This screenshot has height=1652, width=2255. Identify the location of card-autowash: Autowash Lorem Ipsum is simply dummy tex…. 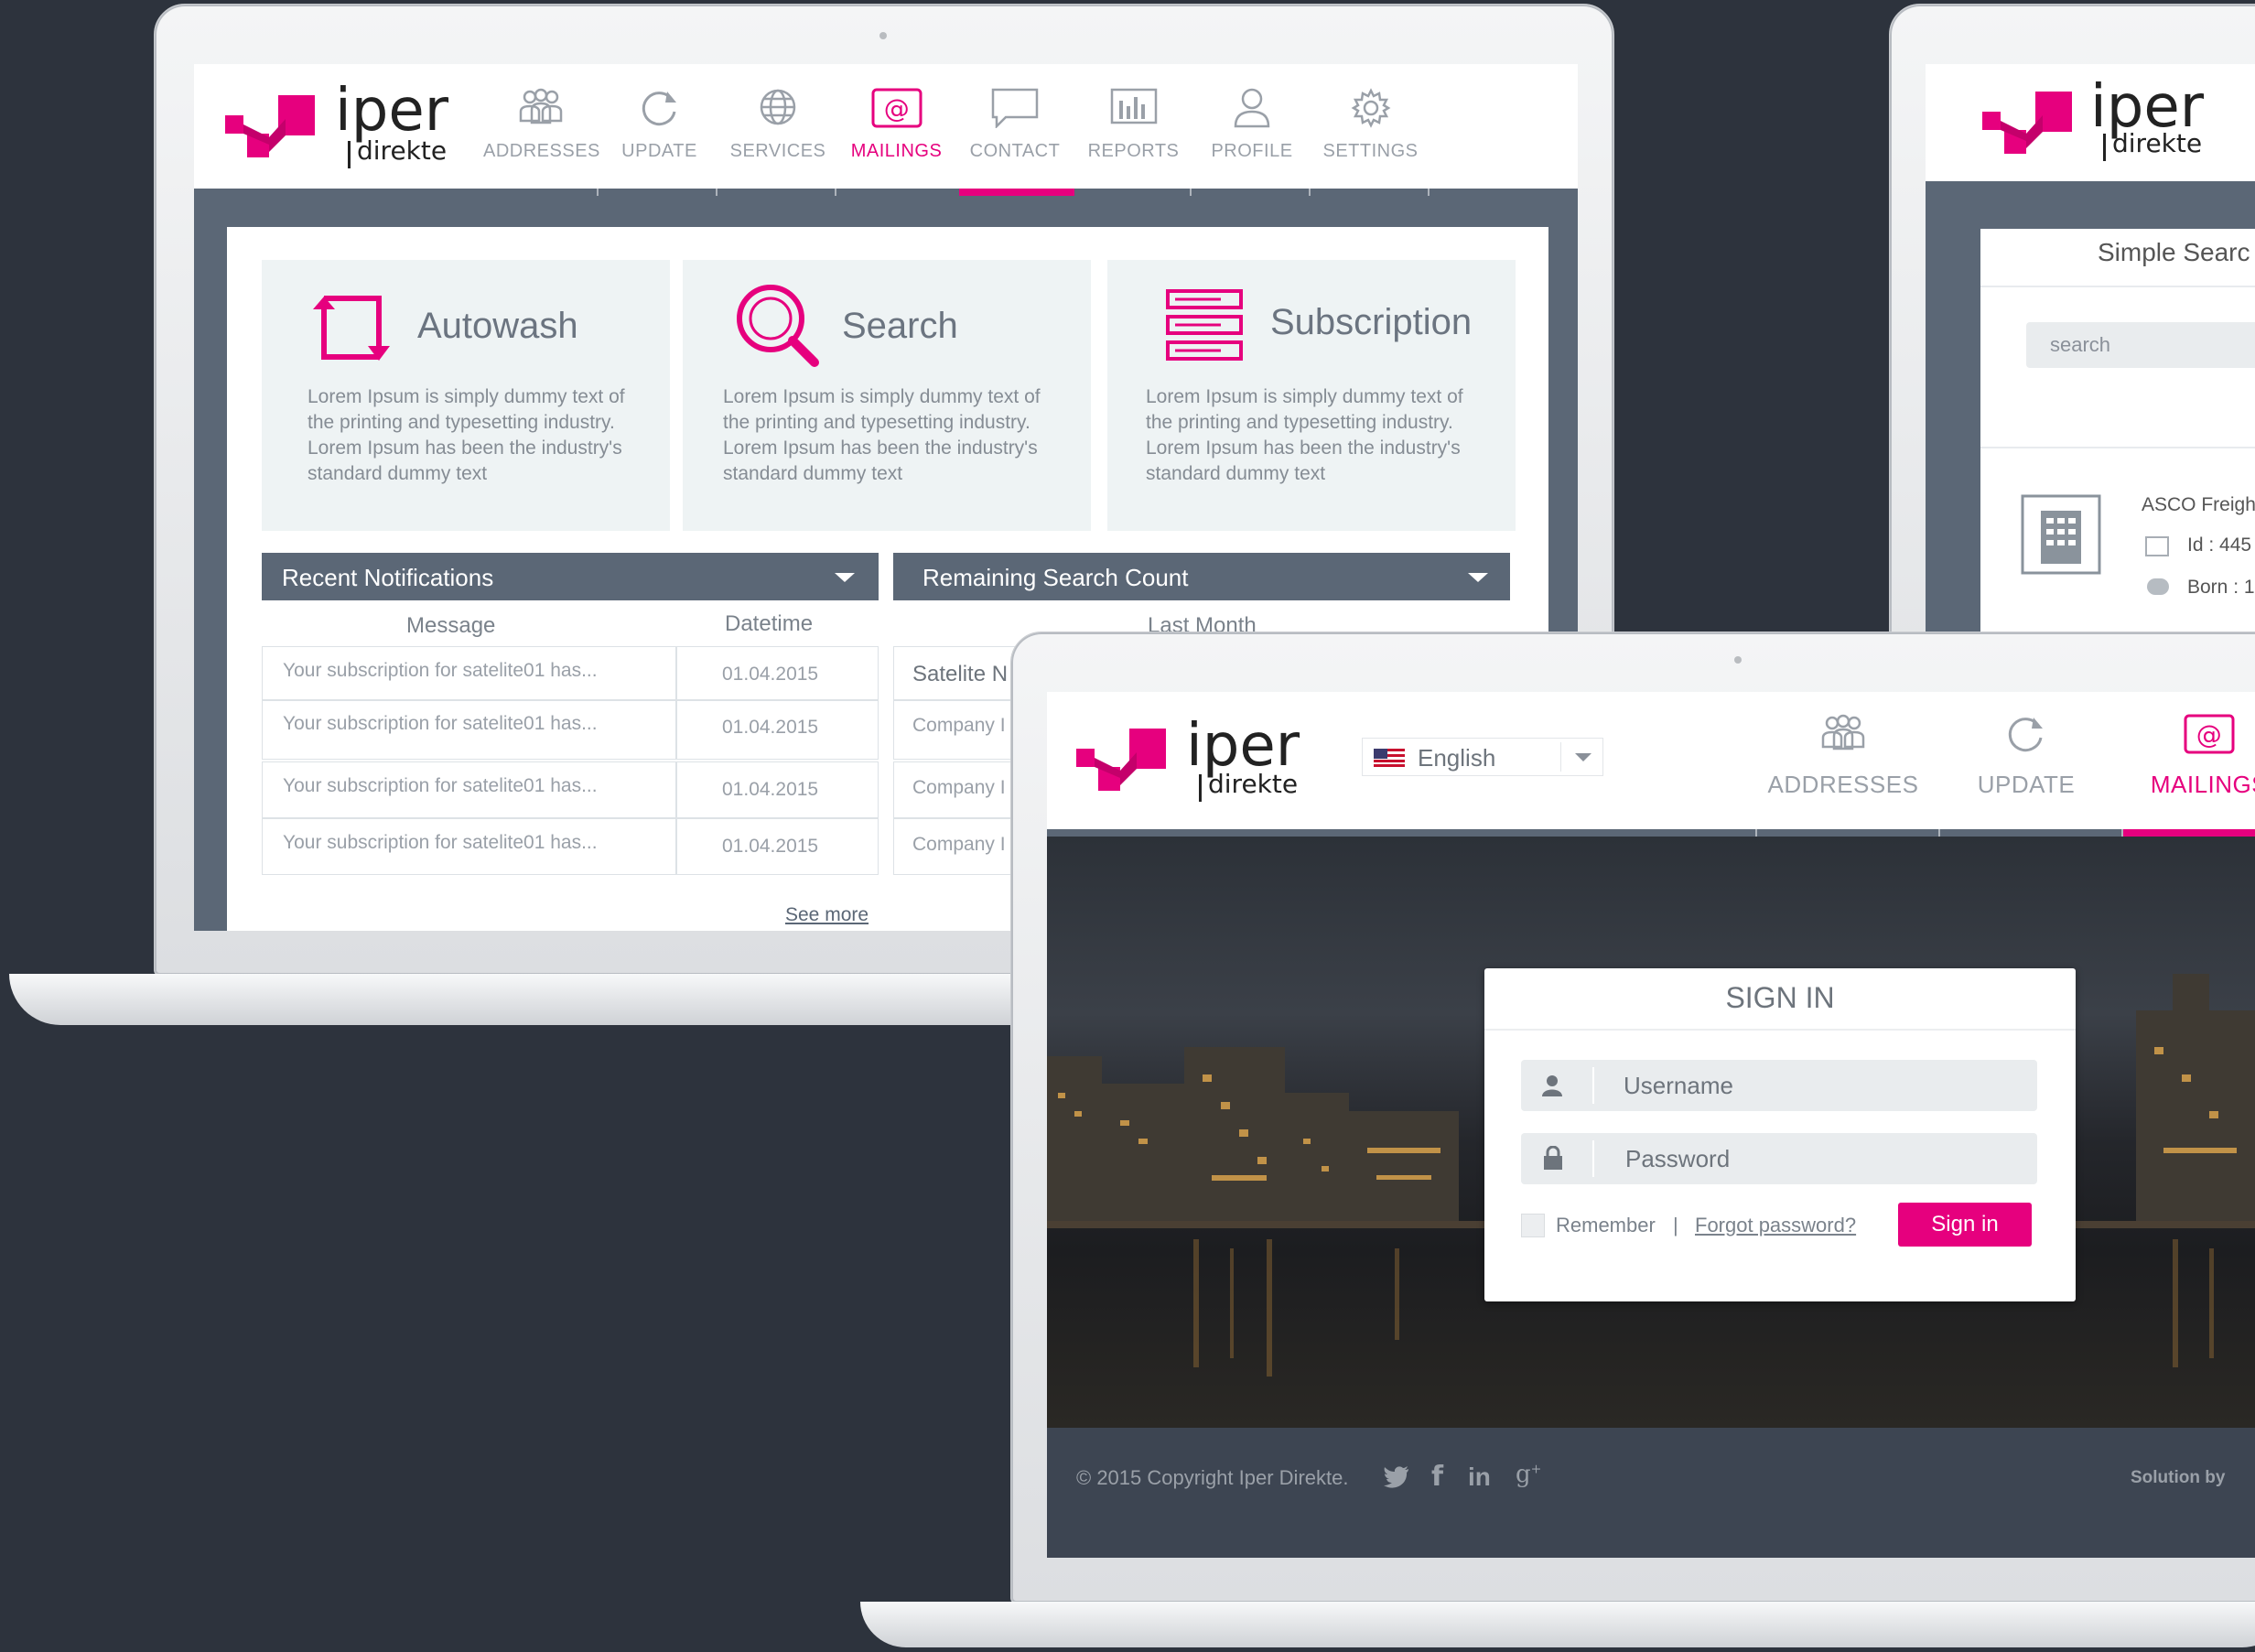
(466, 395).